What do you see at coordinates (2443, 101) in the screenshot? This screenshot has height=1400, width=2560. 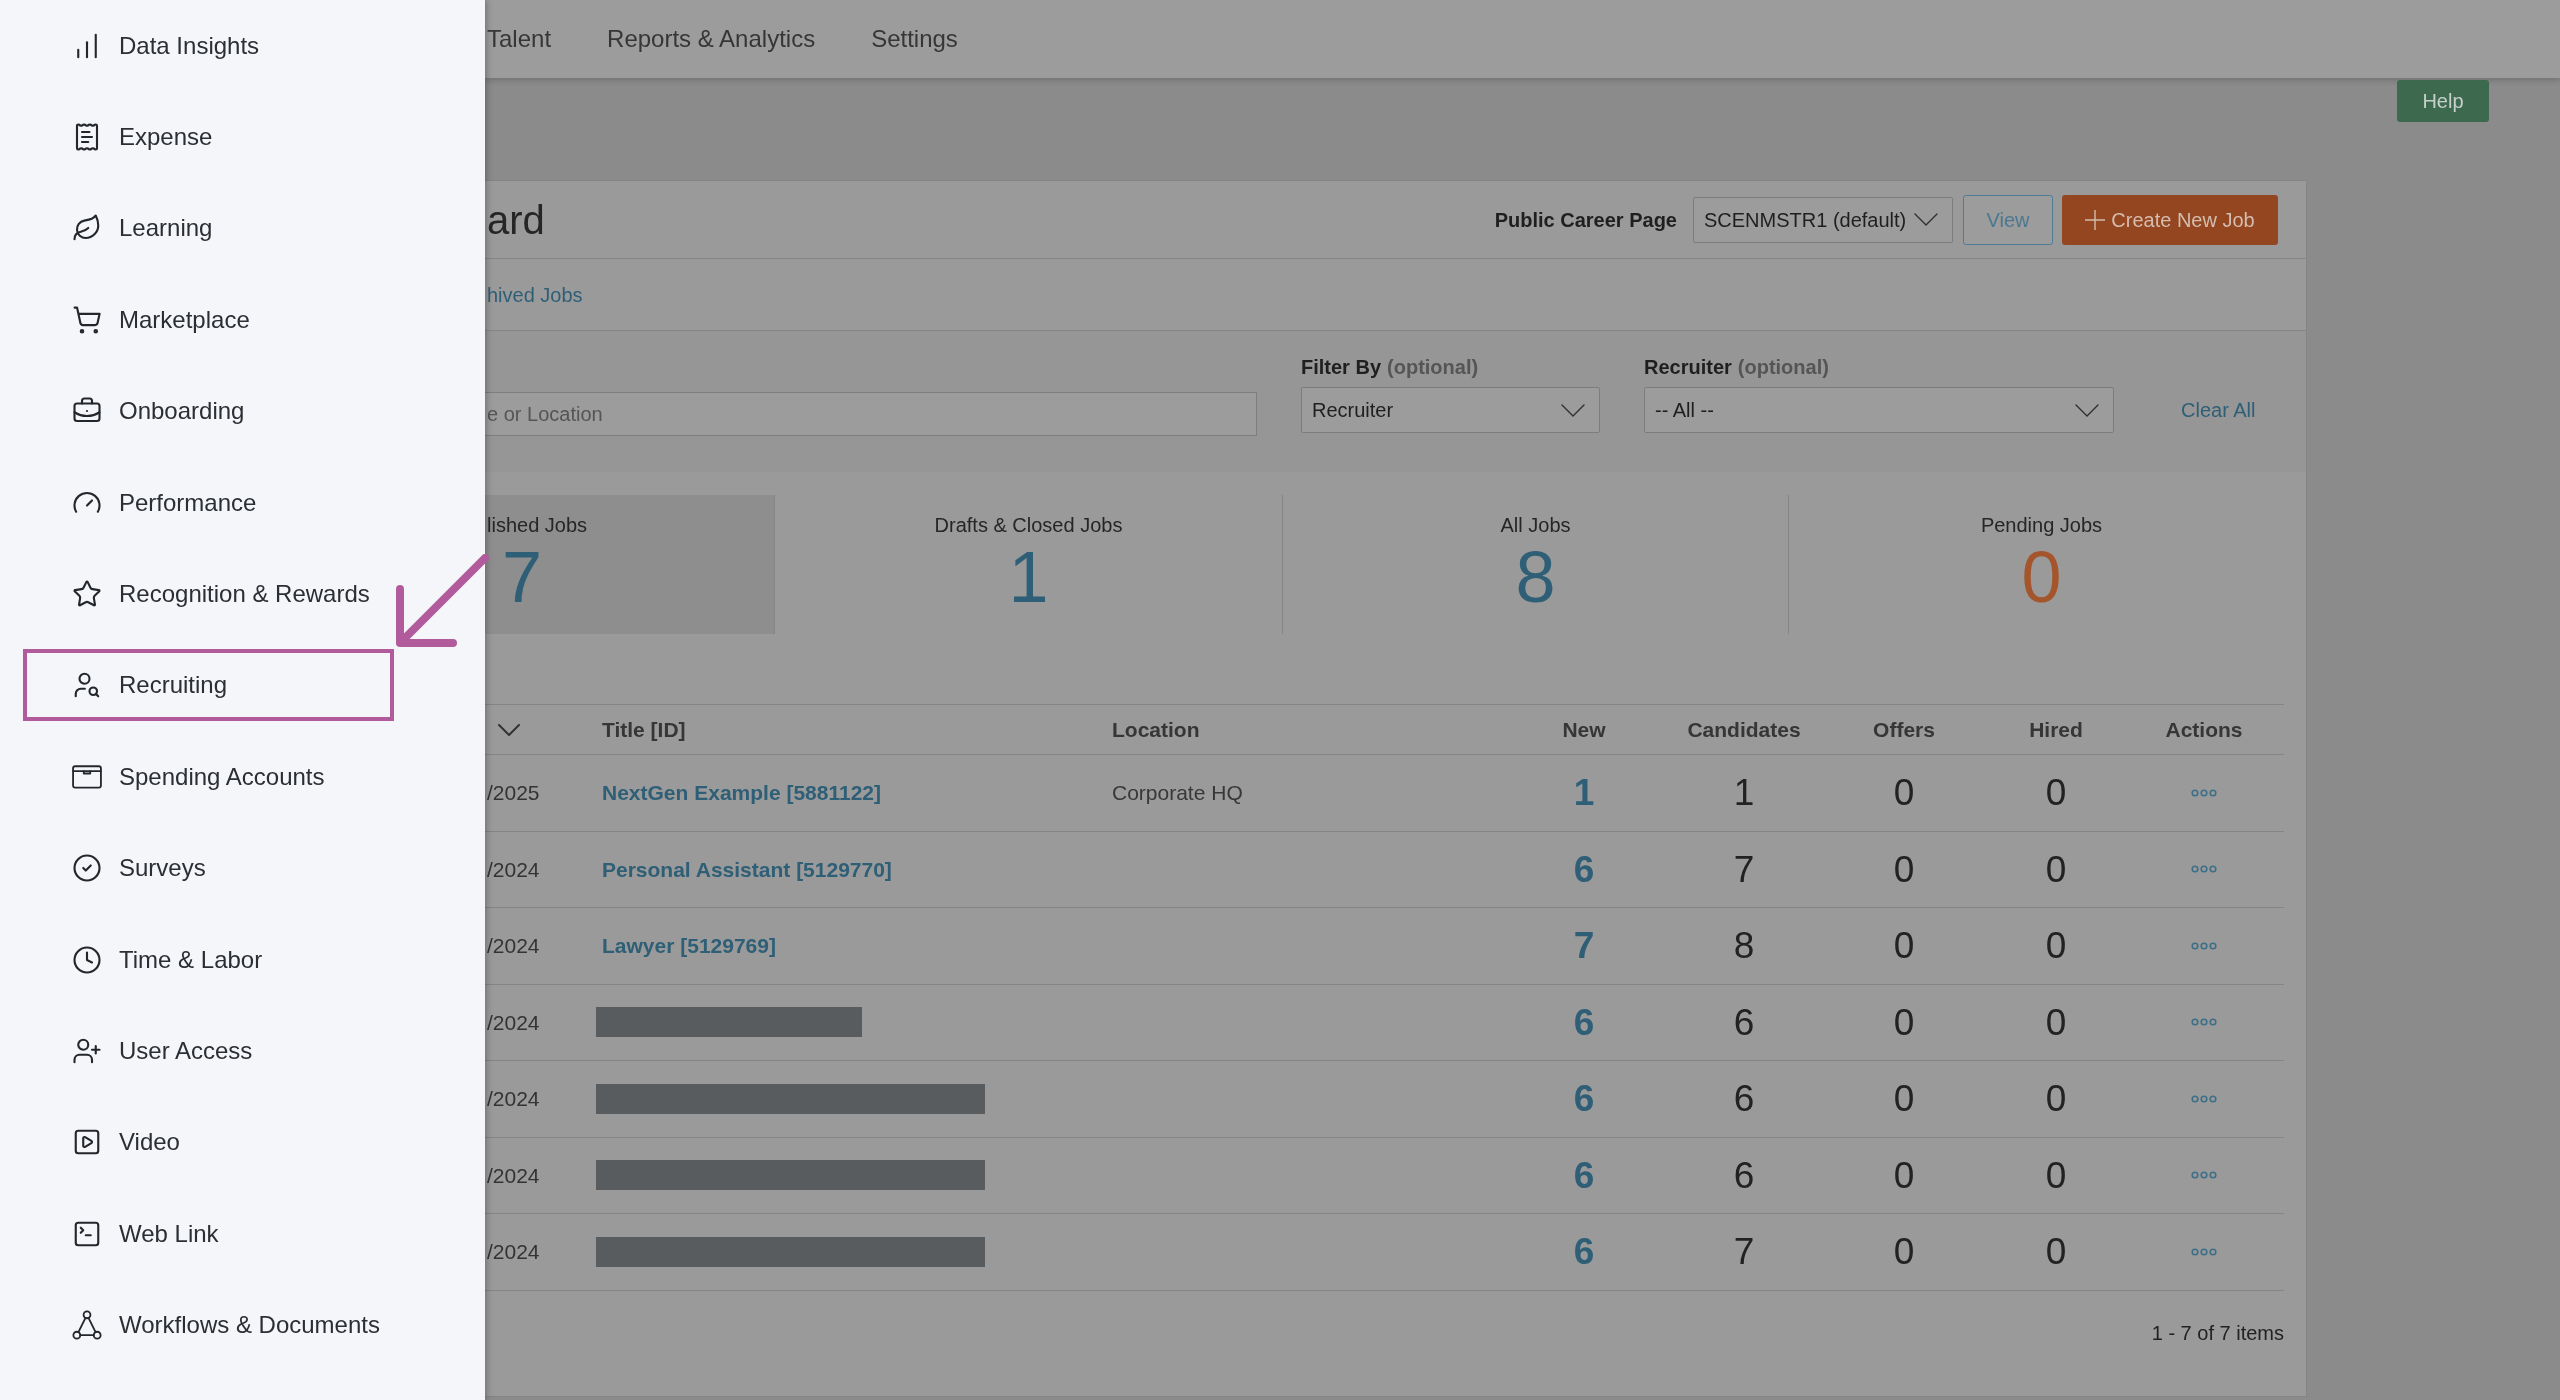 I see `help-button: Help` at bounding box center [2443, 101].